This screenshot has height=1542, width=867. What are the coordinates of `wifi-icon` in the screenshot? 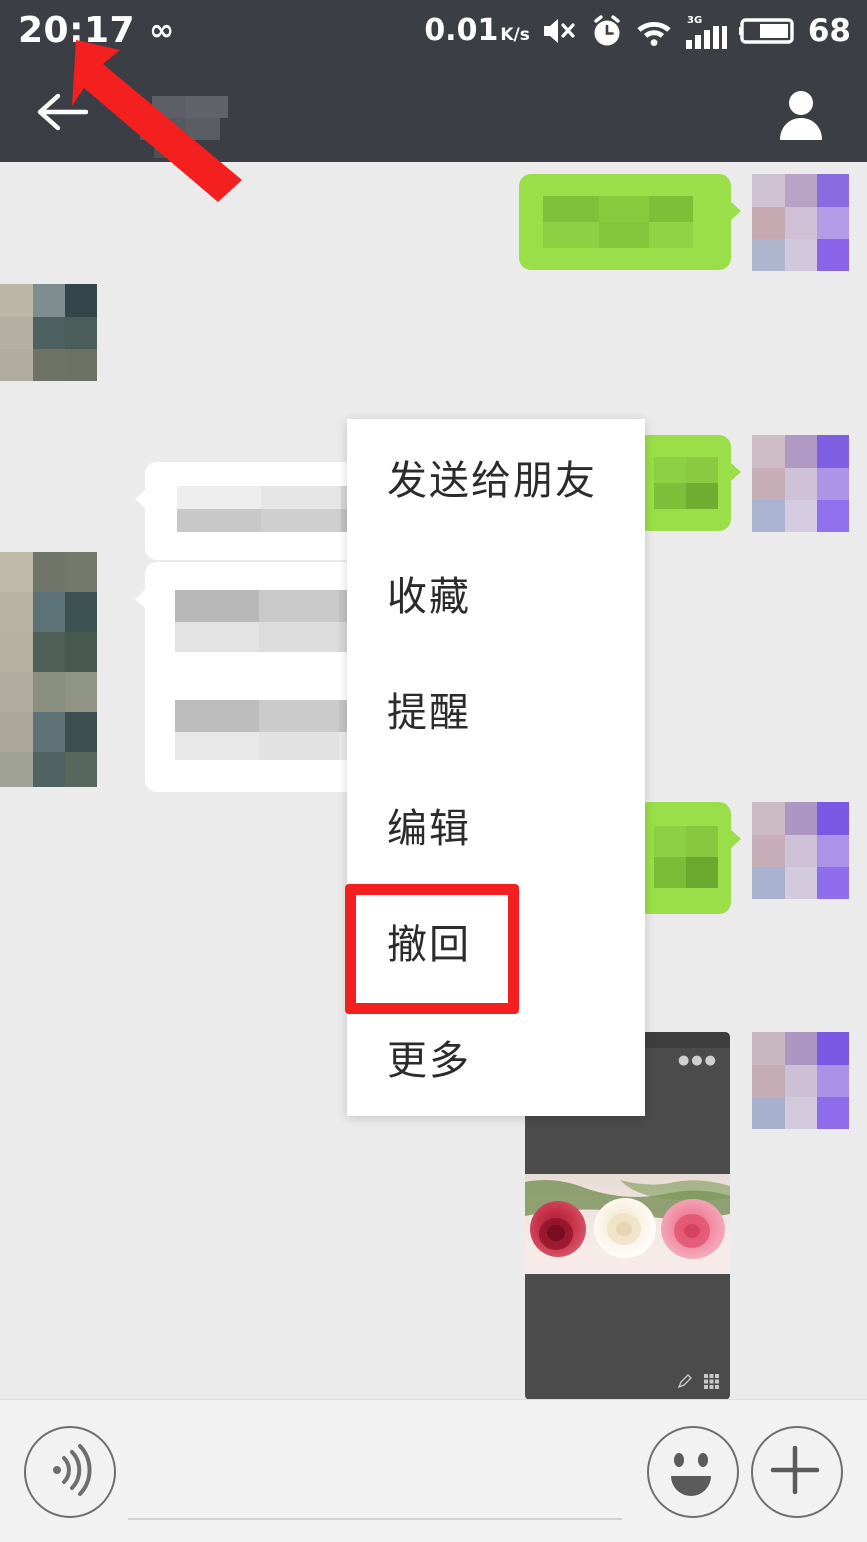 It's located at (654, 34).